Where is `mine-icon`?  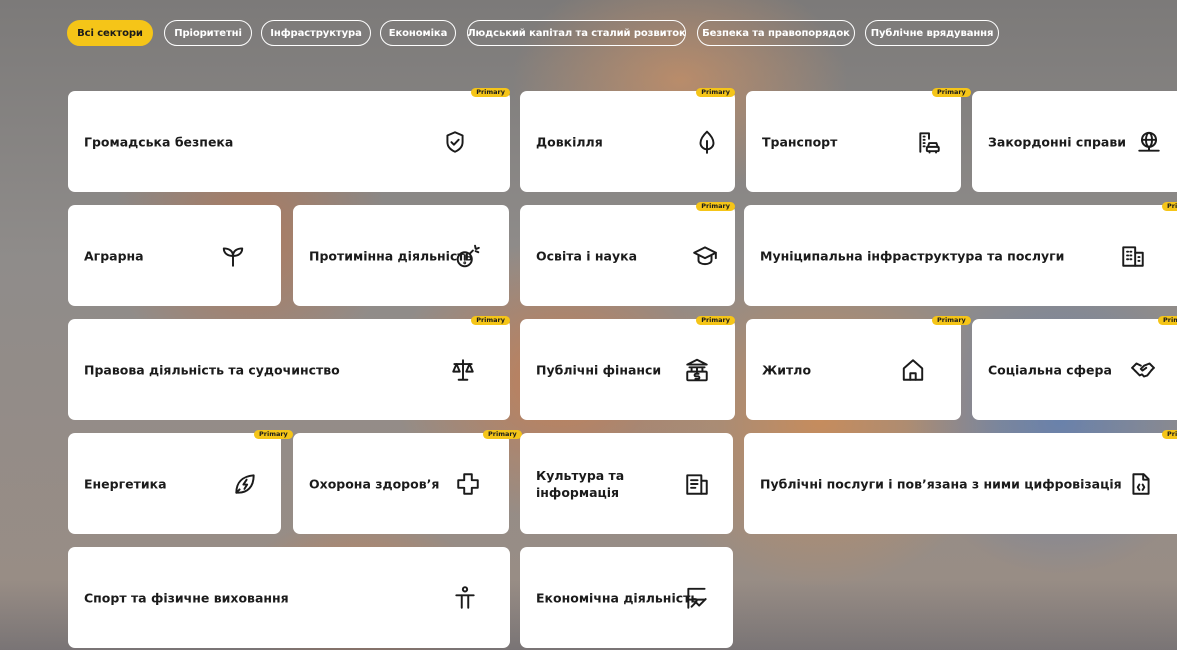 mine-icon is located at coordinates (468, 256).